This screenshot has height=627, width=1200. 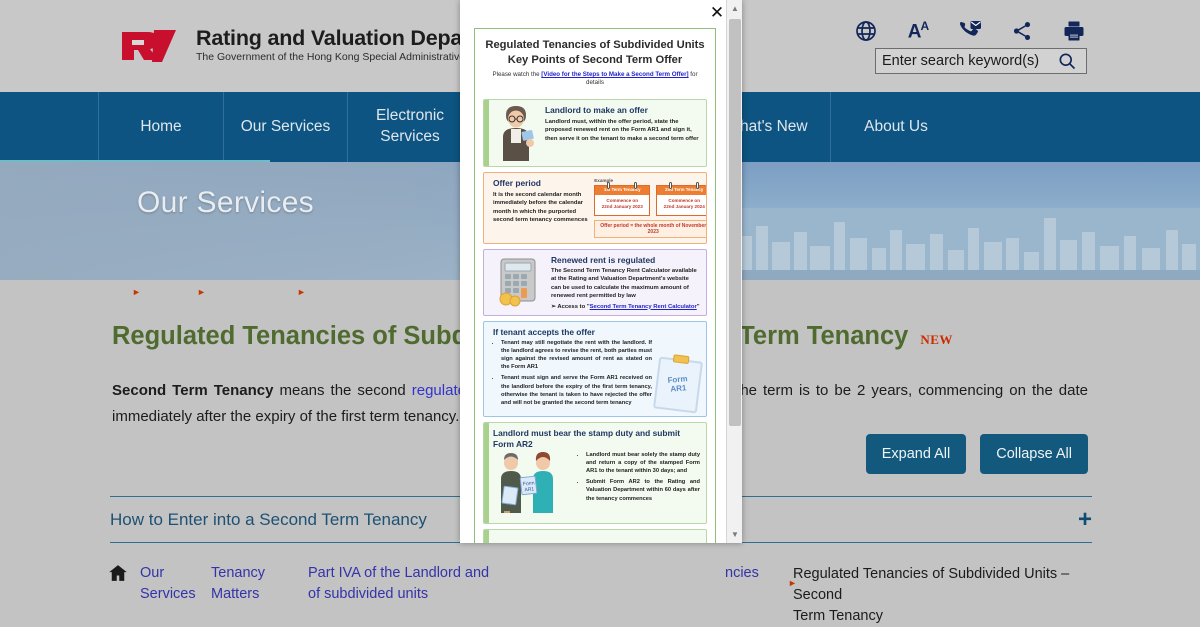 I want to click on breadcrumb-line-1: Our, so click(x=152, y=573).